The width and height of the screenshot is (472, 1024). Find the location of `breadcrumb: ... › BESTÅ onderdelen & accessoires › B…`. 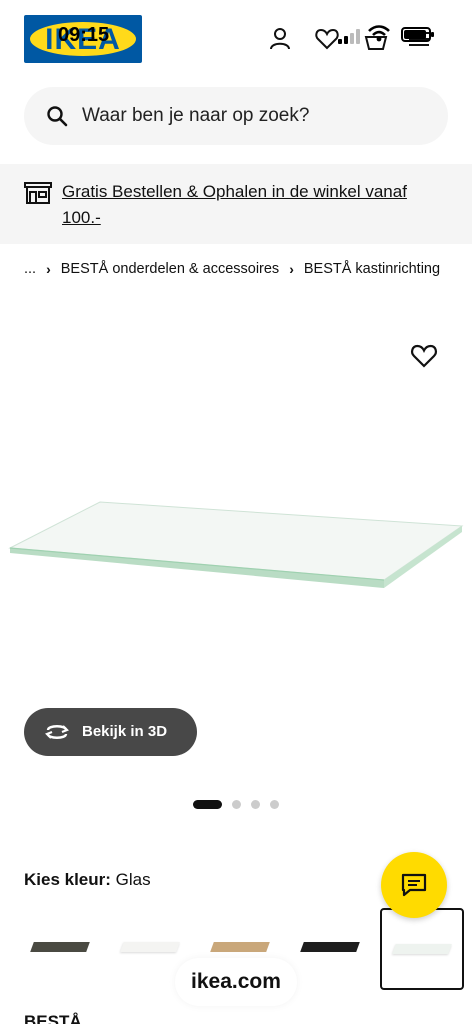

breadcrumb: ... › BESTÅ onderdelen & accessoires › B… is located at coordinates (232, 269).